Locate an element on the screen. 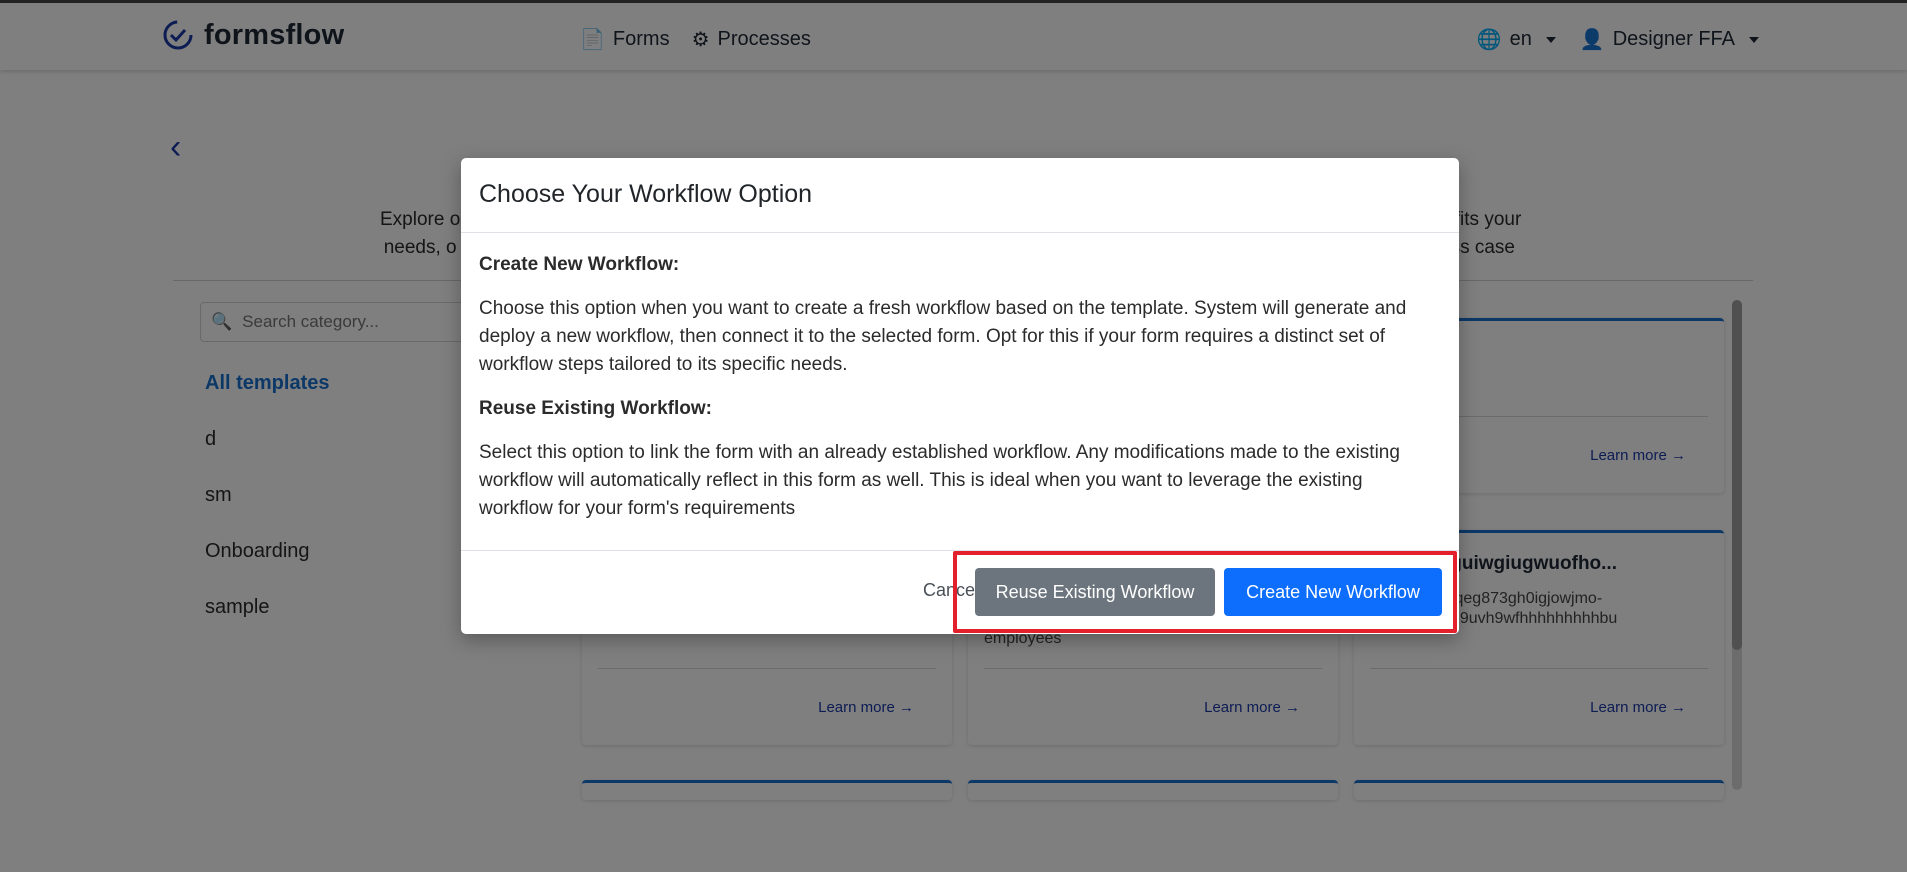  modal-title: Choose Your Workflow Option is located at coordinates (646, 194).